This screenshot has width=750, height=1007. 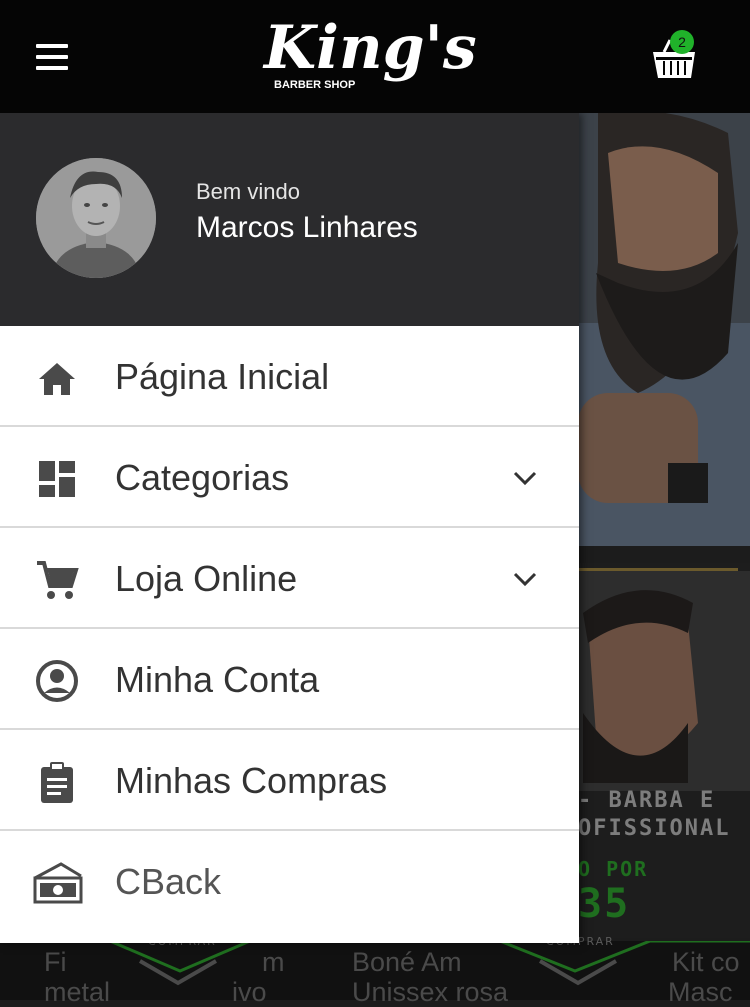 What do you see at coordinates (369, 48) in the screenshot?
I see `svg-text: King's` at bounding box center [369, 48].